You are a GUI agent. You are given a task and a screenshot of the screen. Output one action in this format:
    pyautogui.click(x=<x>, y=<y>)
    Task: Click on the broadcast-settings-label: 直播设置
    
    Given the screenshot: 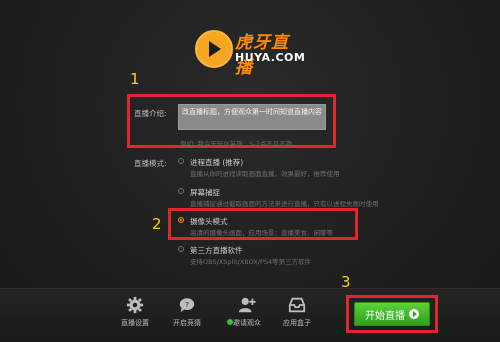 What is the action you would take?
    pyautogui.click(x=135, y=323)
    